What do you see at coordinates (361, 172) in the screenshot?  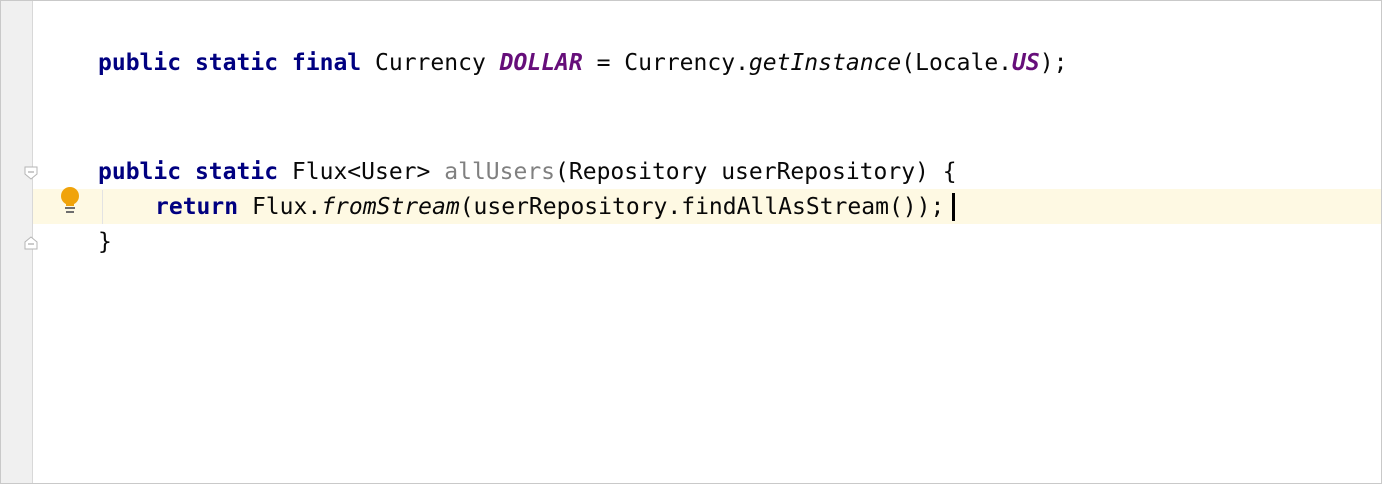 I see `return-type: Flux<User>` at bounding box center [361, 172].